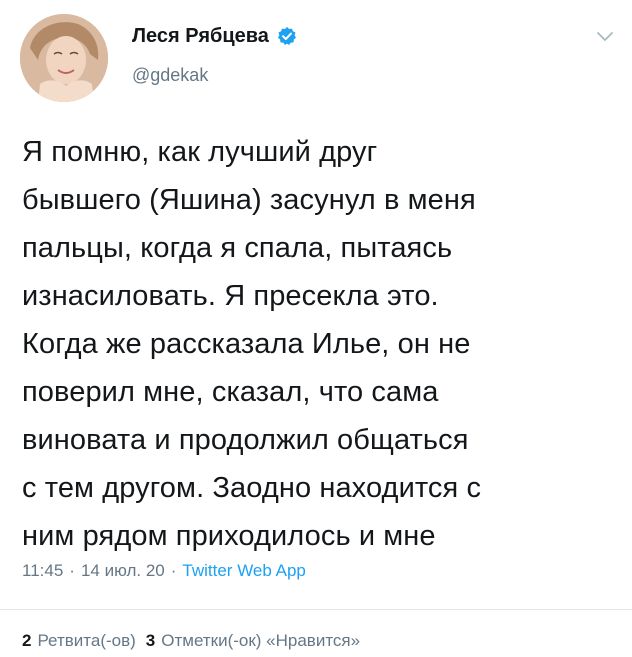 This screenshot has height=657, width=632. I want to click on verified-badge-icon, so click(287, 36).